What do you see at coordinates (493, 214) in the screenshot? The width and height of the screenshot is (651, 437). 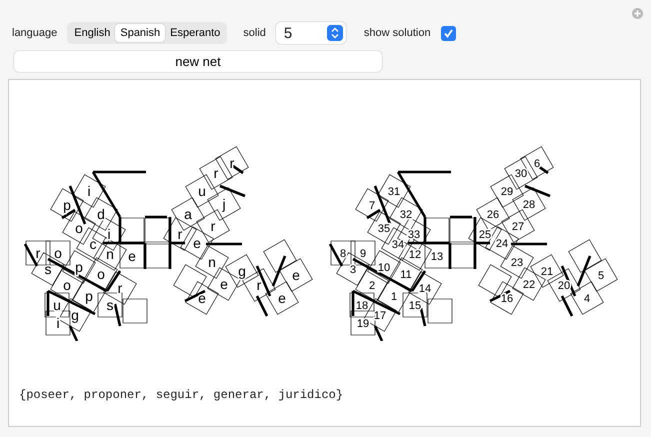 I see `cell-number: 26` at bounding box center [493, 214].